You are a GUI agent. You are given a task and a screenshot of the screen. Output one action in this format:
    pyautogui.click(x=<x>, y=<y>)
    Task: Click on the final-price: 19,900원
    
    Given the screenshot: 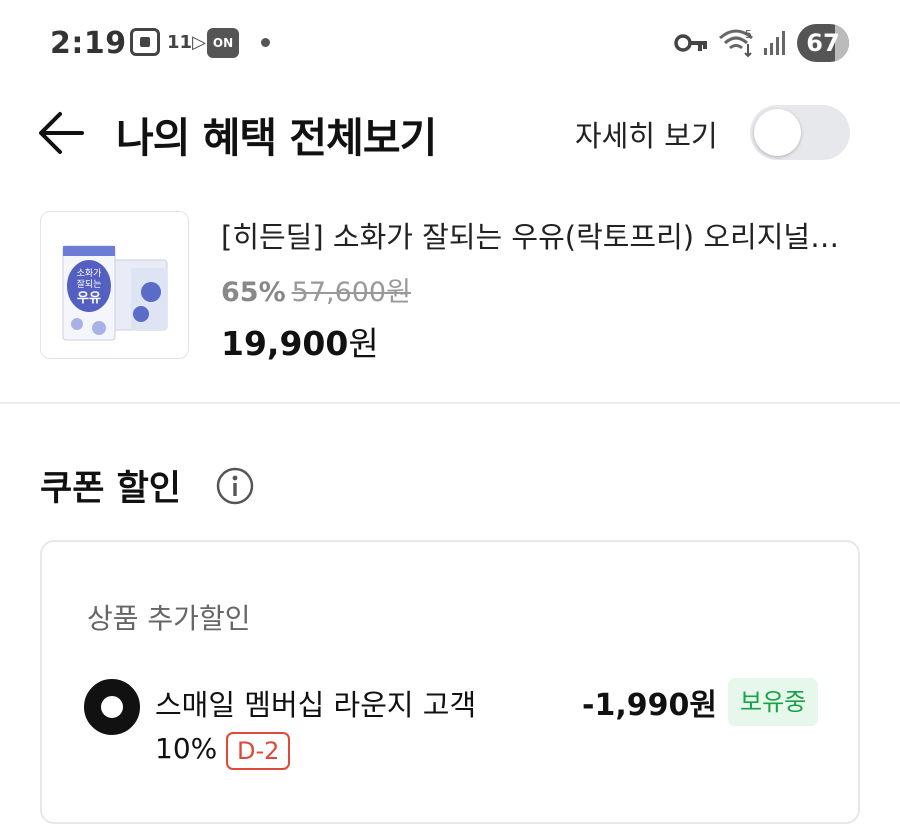 What is the action you would take?
    pyautogui.click(x=300, y=341)
    